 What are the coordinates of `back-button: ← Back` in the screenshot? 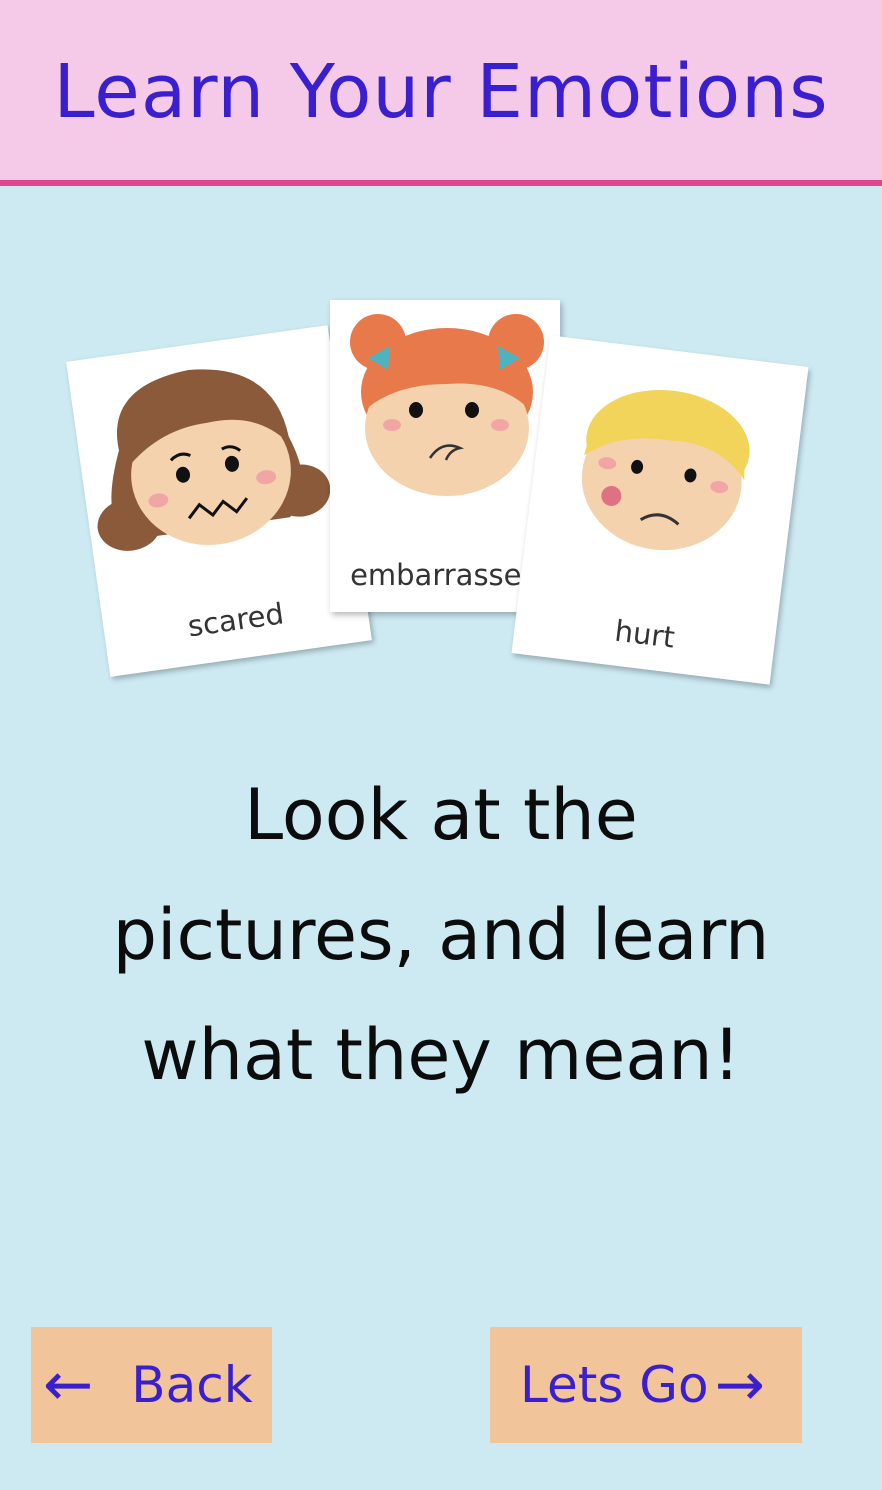 It's located at (151, 1385).